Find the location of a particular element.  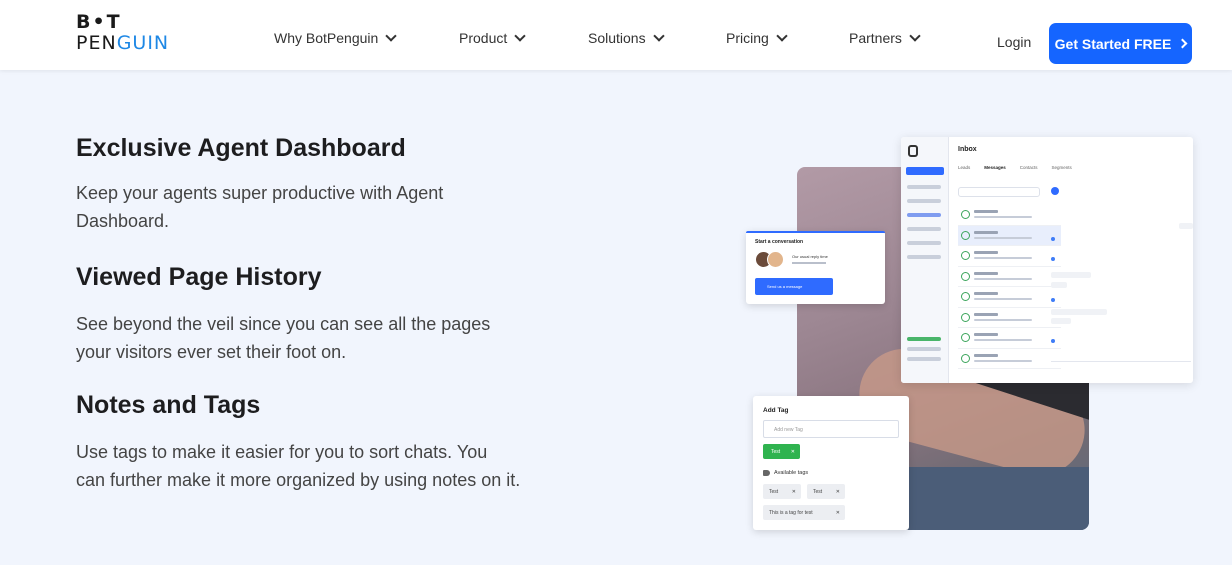

cta-label: Get Started FREE is located at coordinates (1113, 43).